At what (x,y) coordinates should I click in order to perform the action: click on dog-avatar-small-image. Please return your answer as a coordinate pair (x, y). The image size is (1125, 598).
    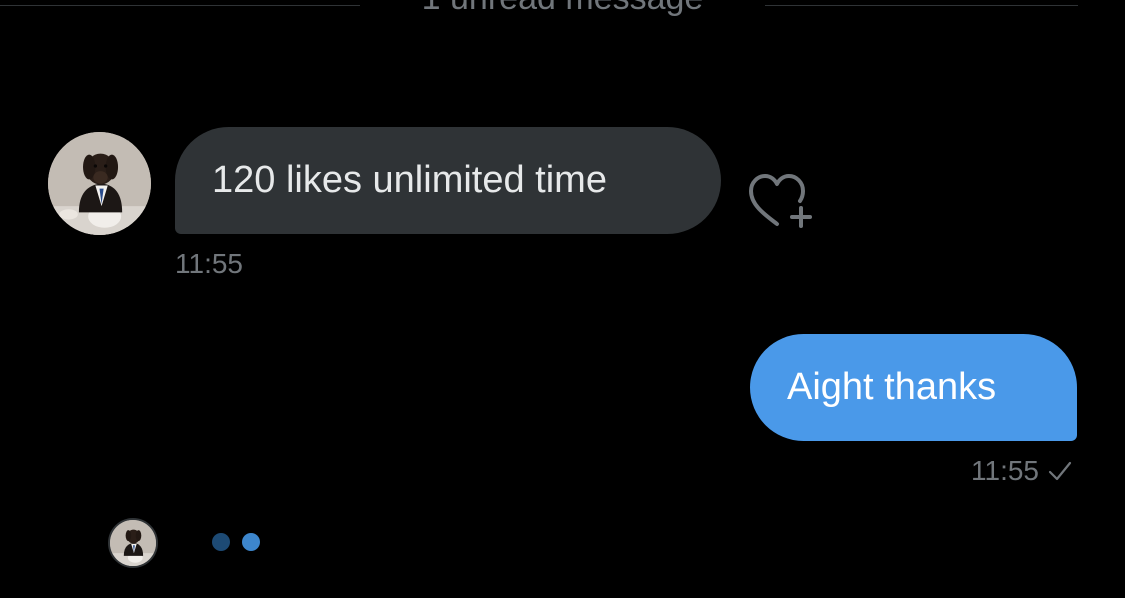
    Looking at the image, I should click on (133, 543).